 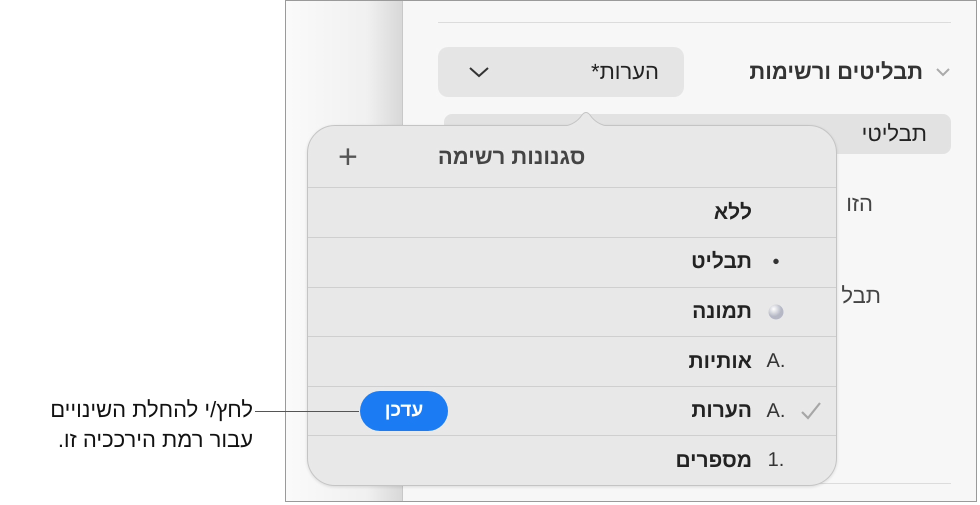 I want to click on list-style-item: • תבליט, so click(x=572, y=263).